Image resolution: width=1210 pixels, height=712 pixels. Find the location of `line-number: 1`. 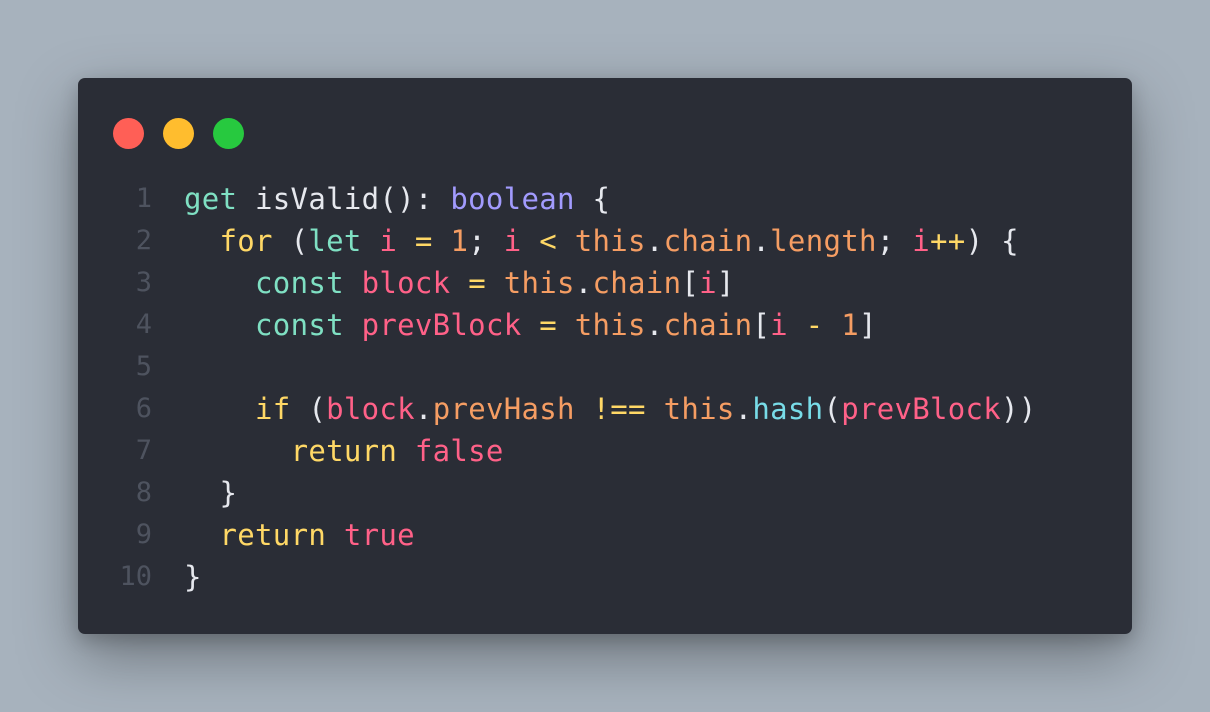

line-number: 1 is located at coordinates (143, 198).